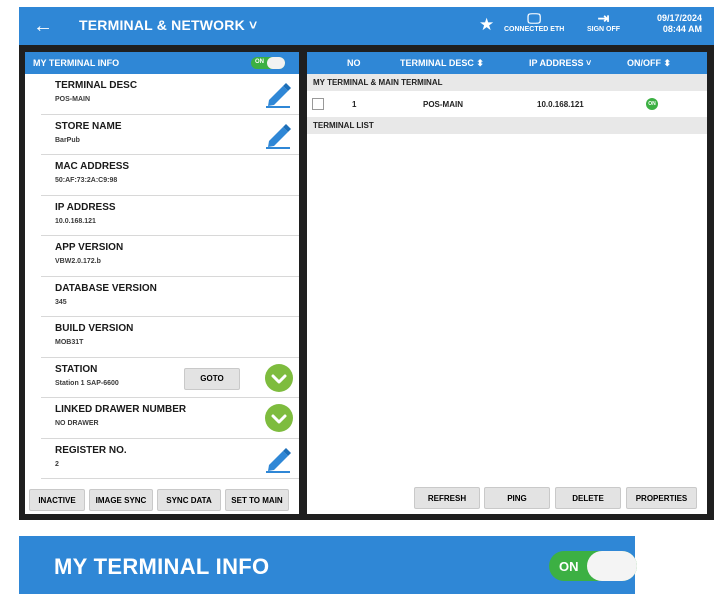  Describe the element at coordinates (61, 302) in the screenshot. I see `info-row-value: 345` at that location.